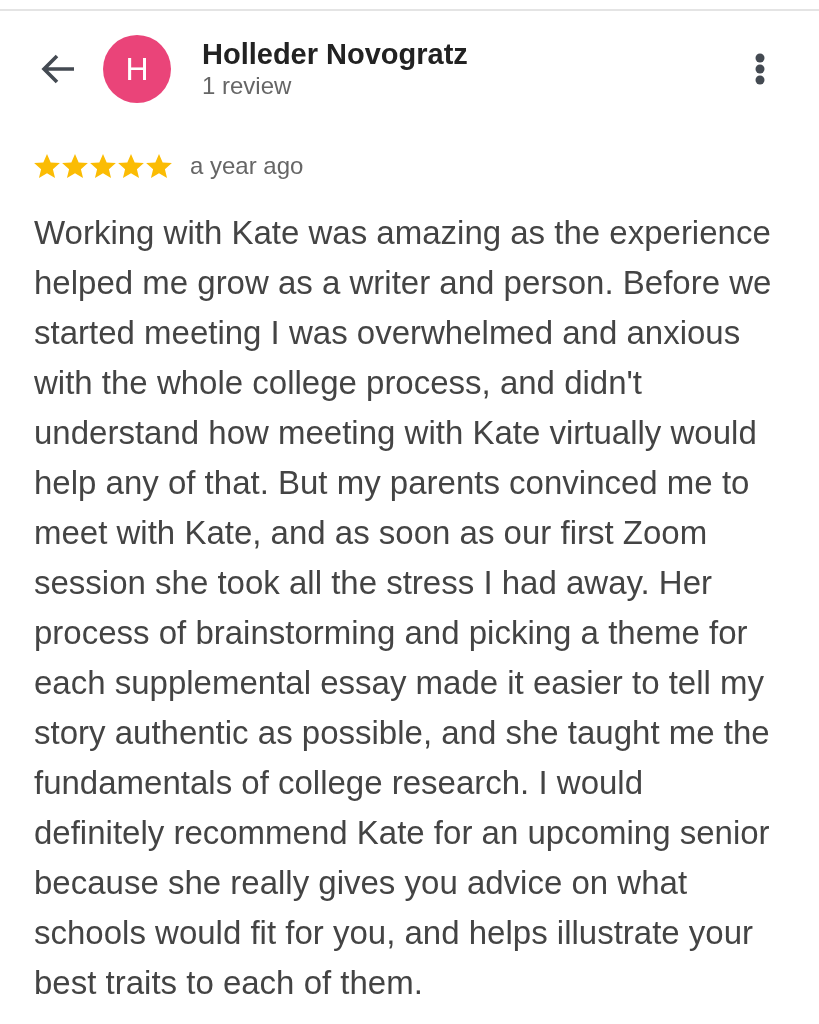 The height and width of the screenshot is (1024, 819). I want to click on reviewer-name: Holleder Novogratz, so click(335, 54).